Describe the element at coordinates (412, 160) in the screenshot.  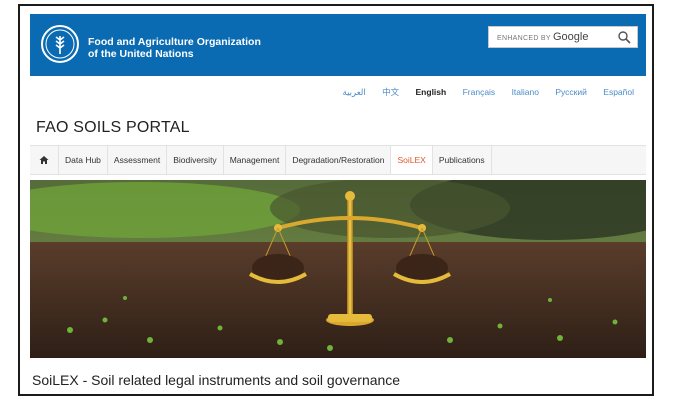
I see `nav-item-soilex: SoiLEX` at that location.